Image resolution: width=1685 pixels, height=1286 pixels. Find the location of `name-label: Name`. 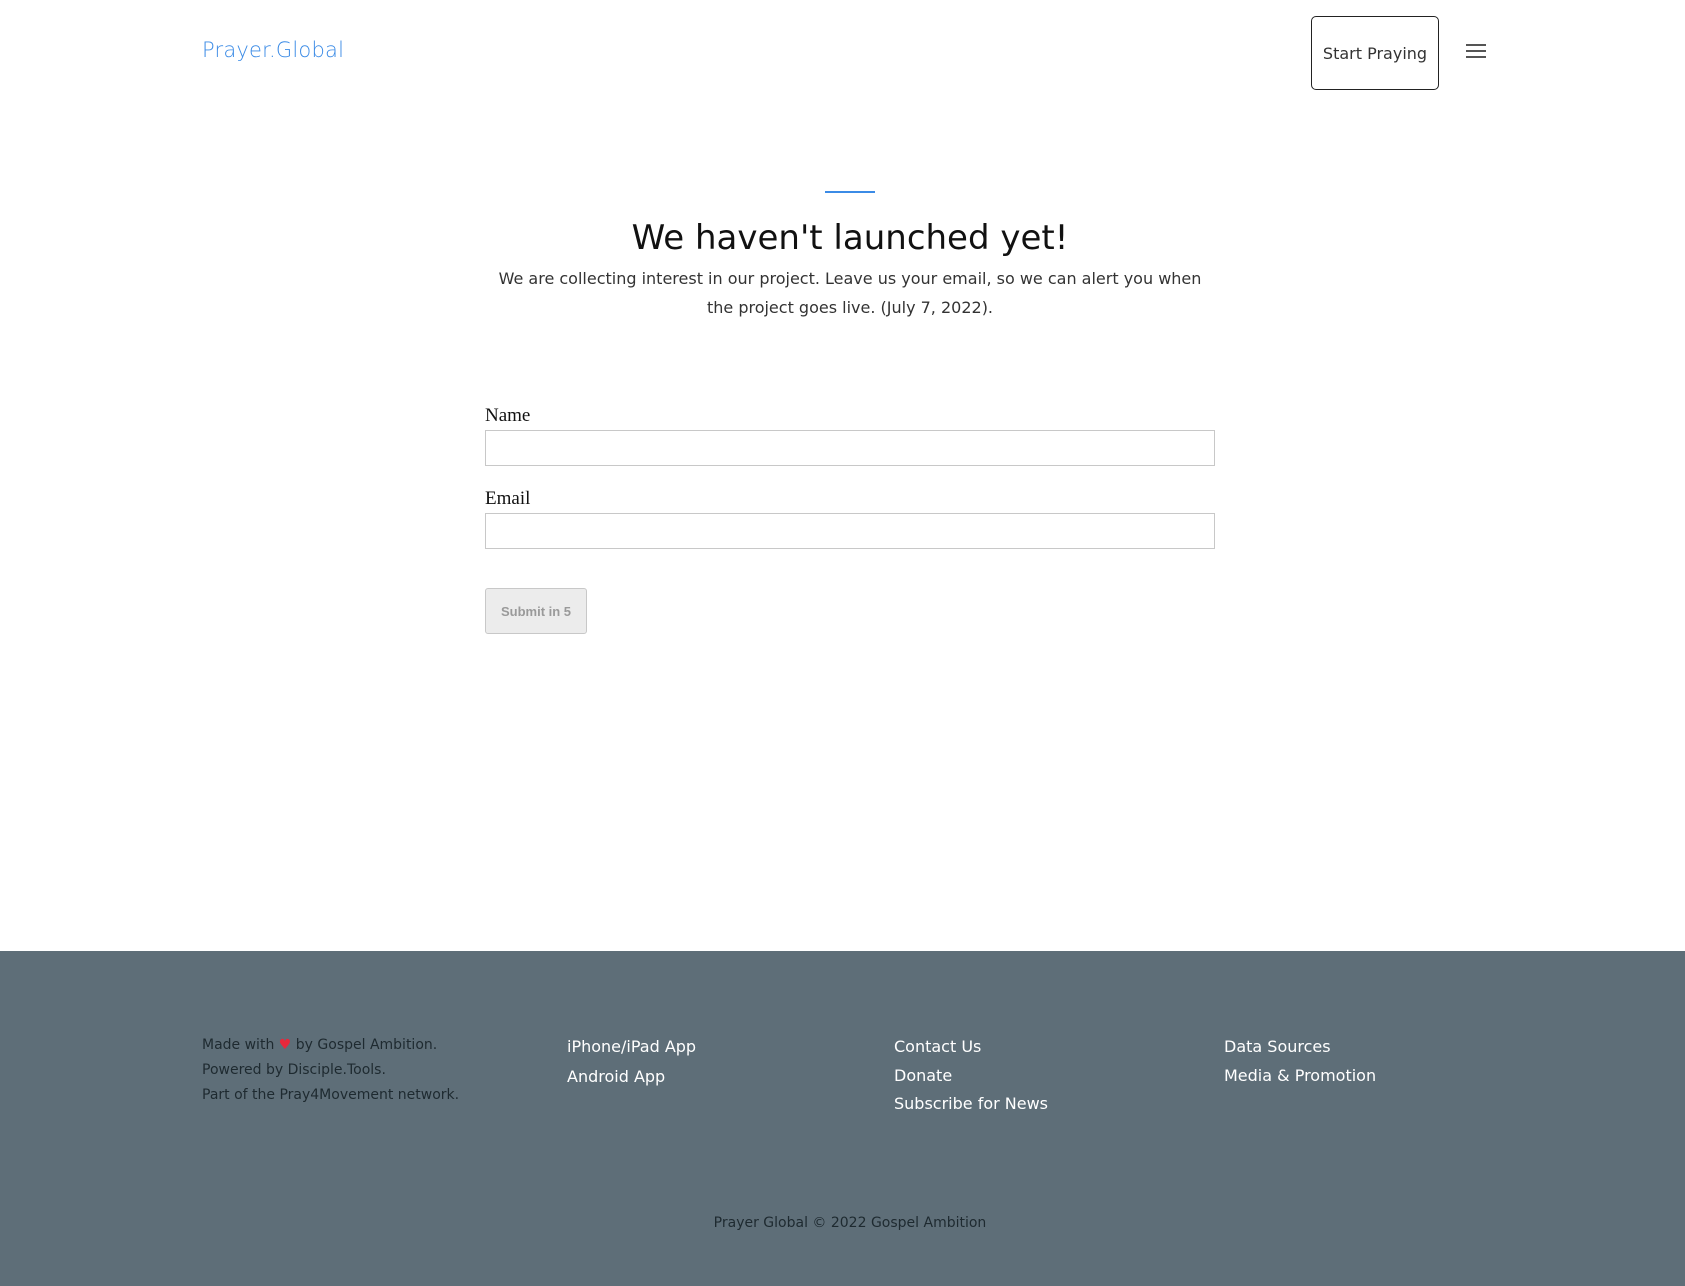

name-label: Name is located at coordinates (508, 415).